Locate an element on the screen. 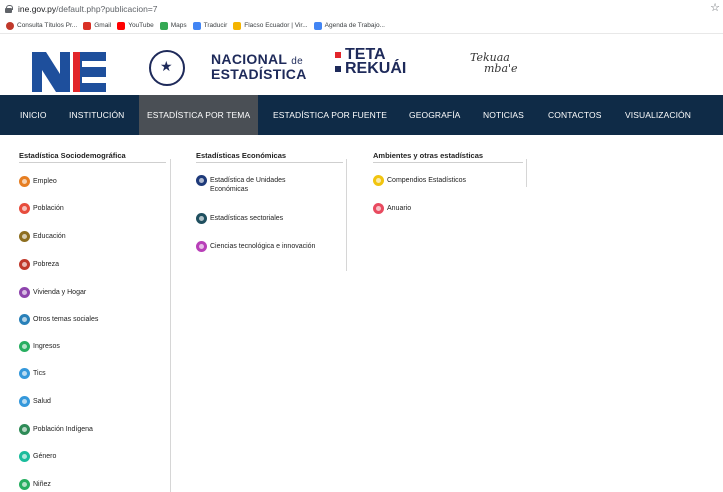  bookmark-label: Traducir is located at coordinates (215, 25).